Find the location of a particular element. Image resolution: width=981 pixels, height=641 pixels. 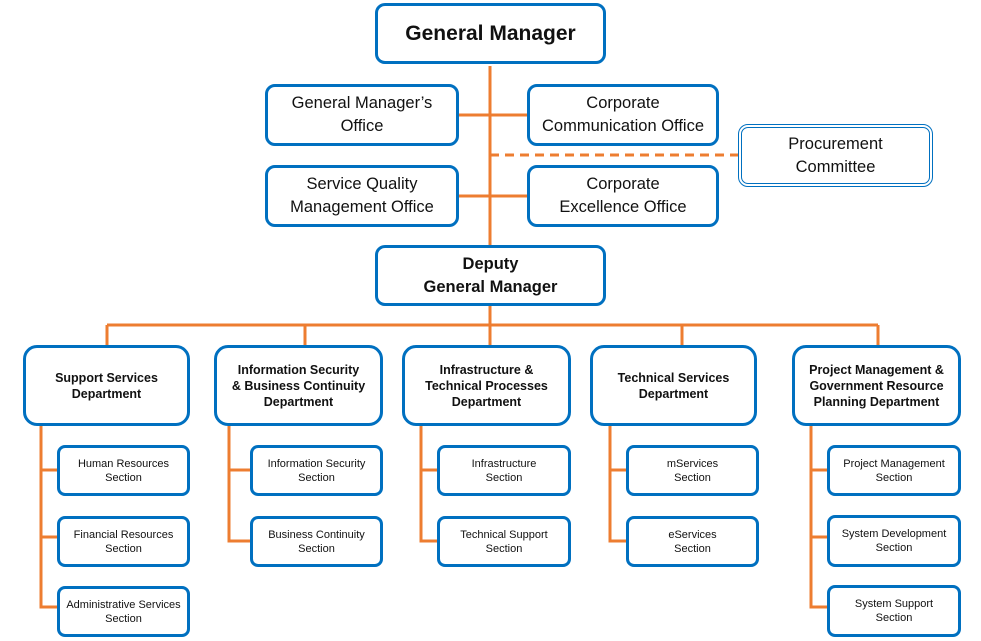

section-box: System Development Section is located at coordinates (894, 541).